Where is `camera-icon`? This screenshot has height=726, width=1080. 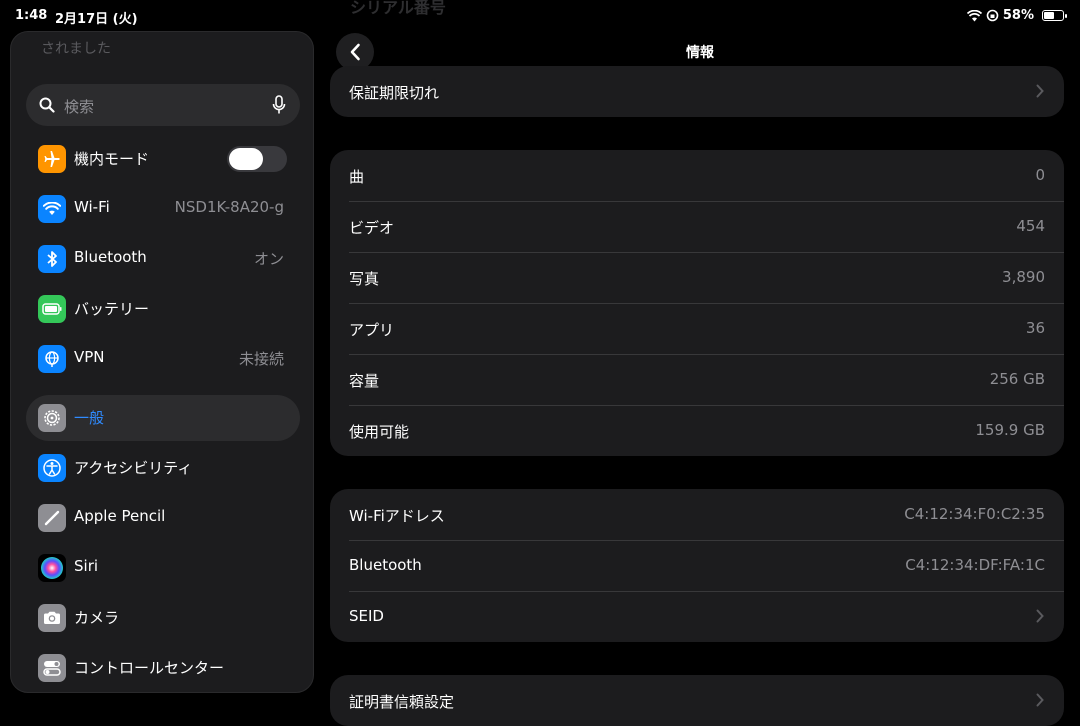 camera-icon is located at coordinates (52, 618).